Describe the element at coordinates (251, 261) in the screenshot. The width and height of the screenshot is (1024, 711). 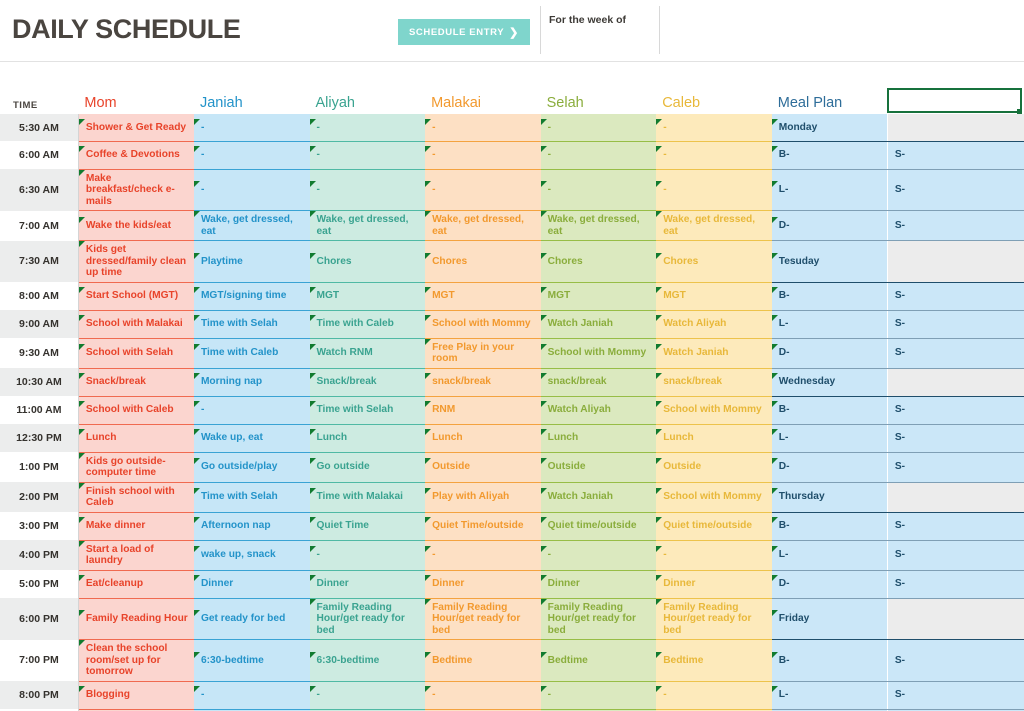
I see `schedule-cell-janiah: Playtime` at that location.